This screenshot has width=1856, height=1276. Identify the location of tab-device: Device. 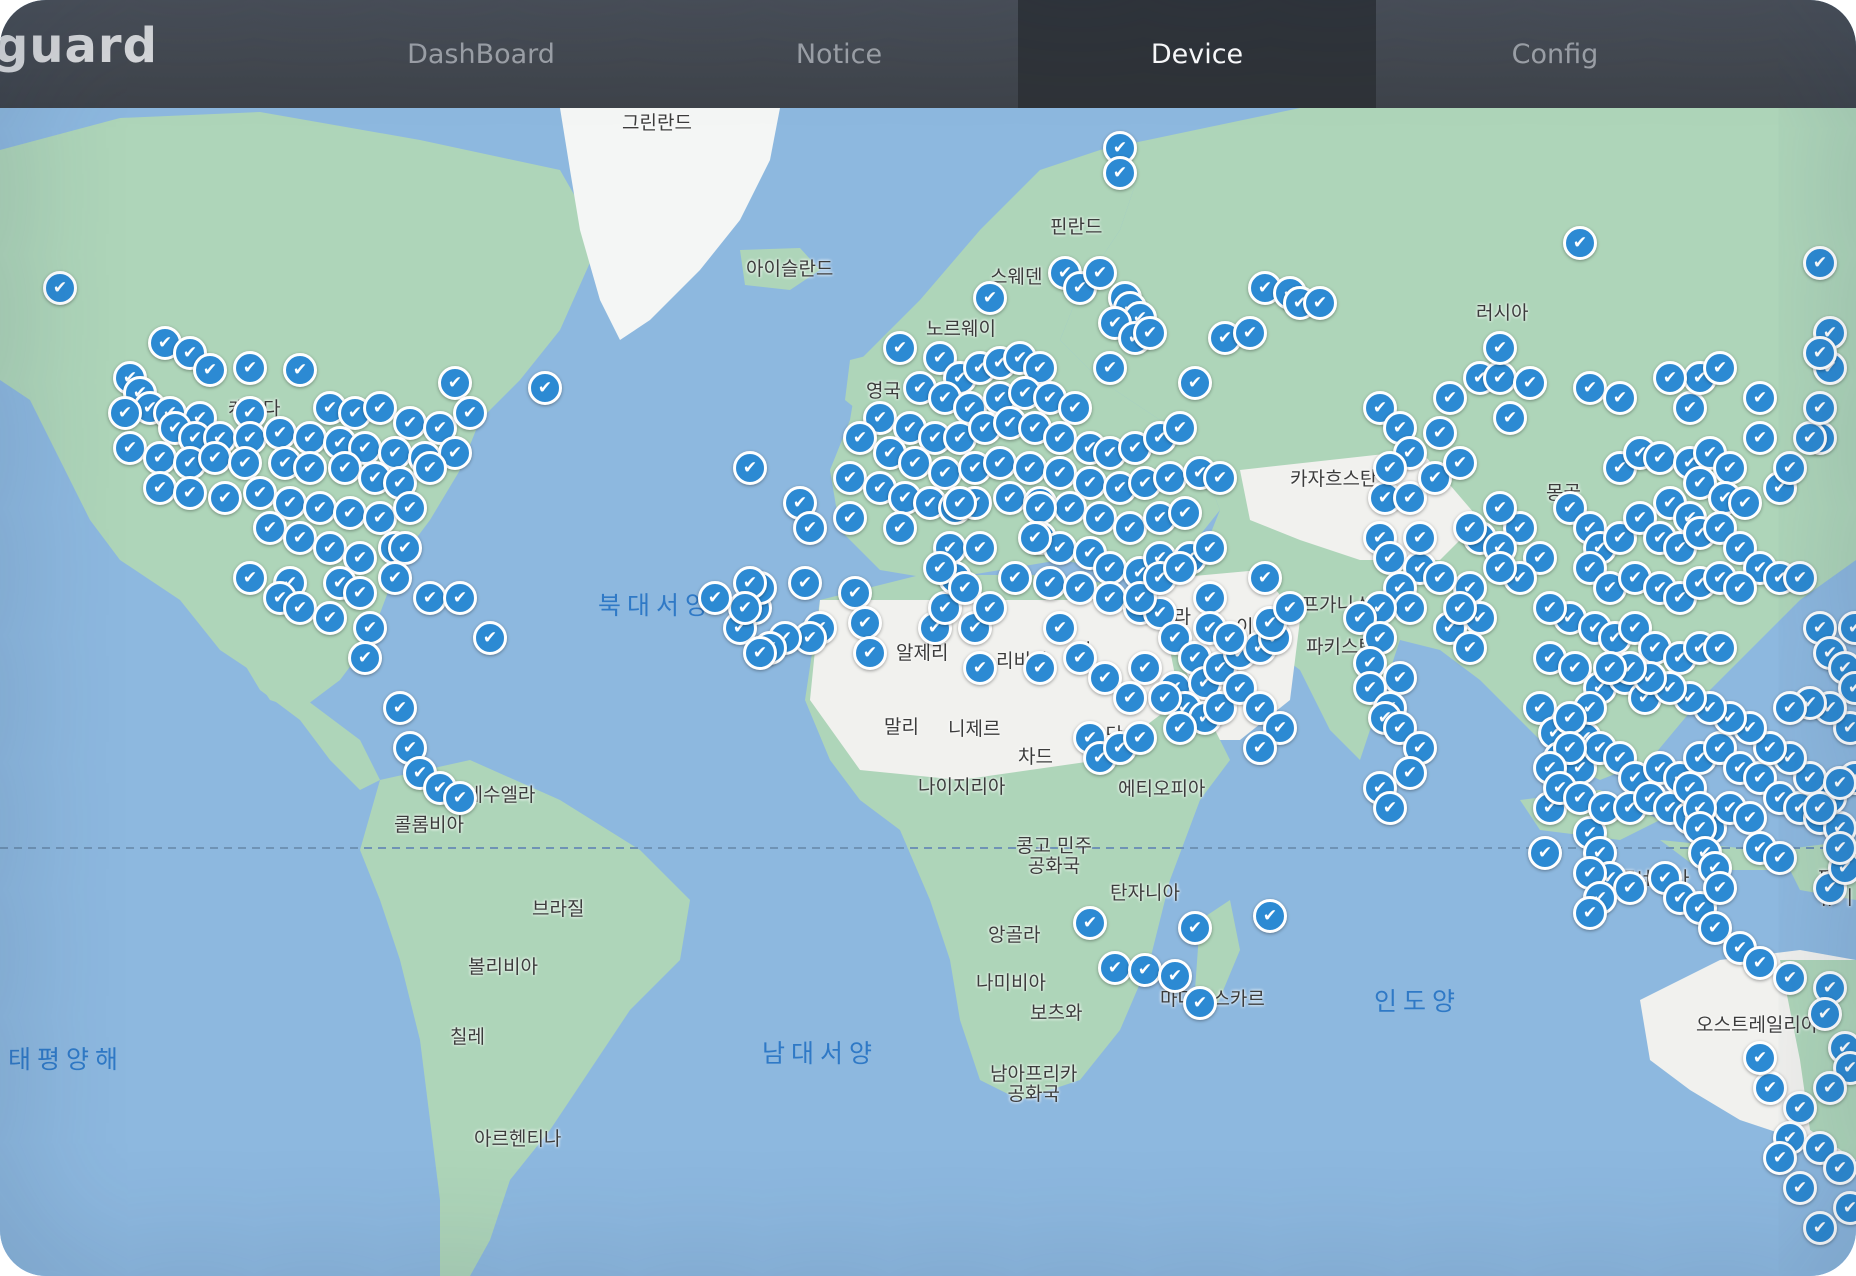
(1197, 54).